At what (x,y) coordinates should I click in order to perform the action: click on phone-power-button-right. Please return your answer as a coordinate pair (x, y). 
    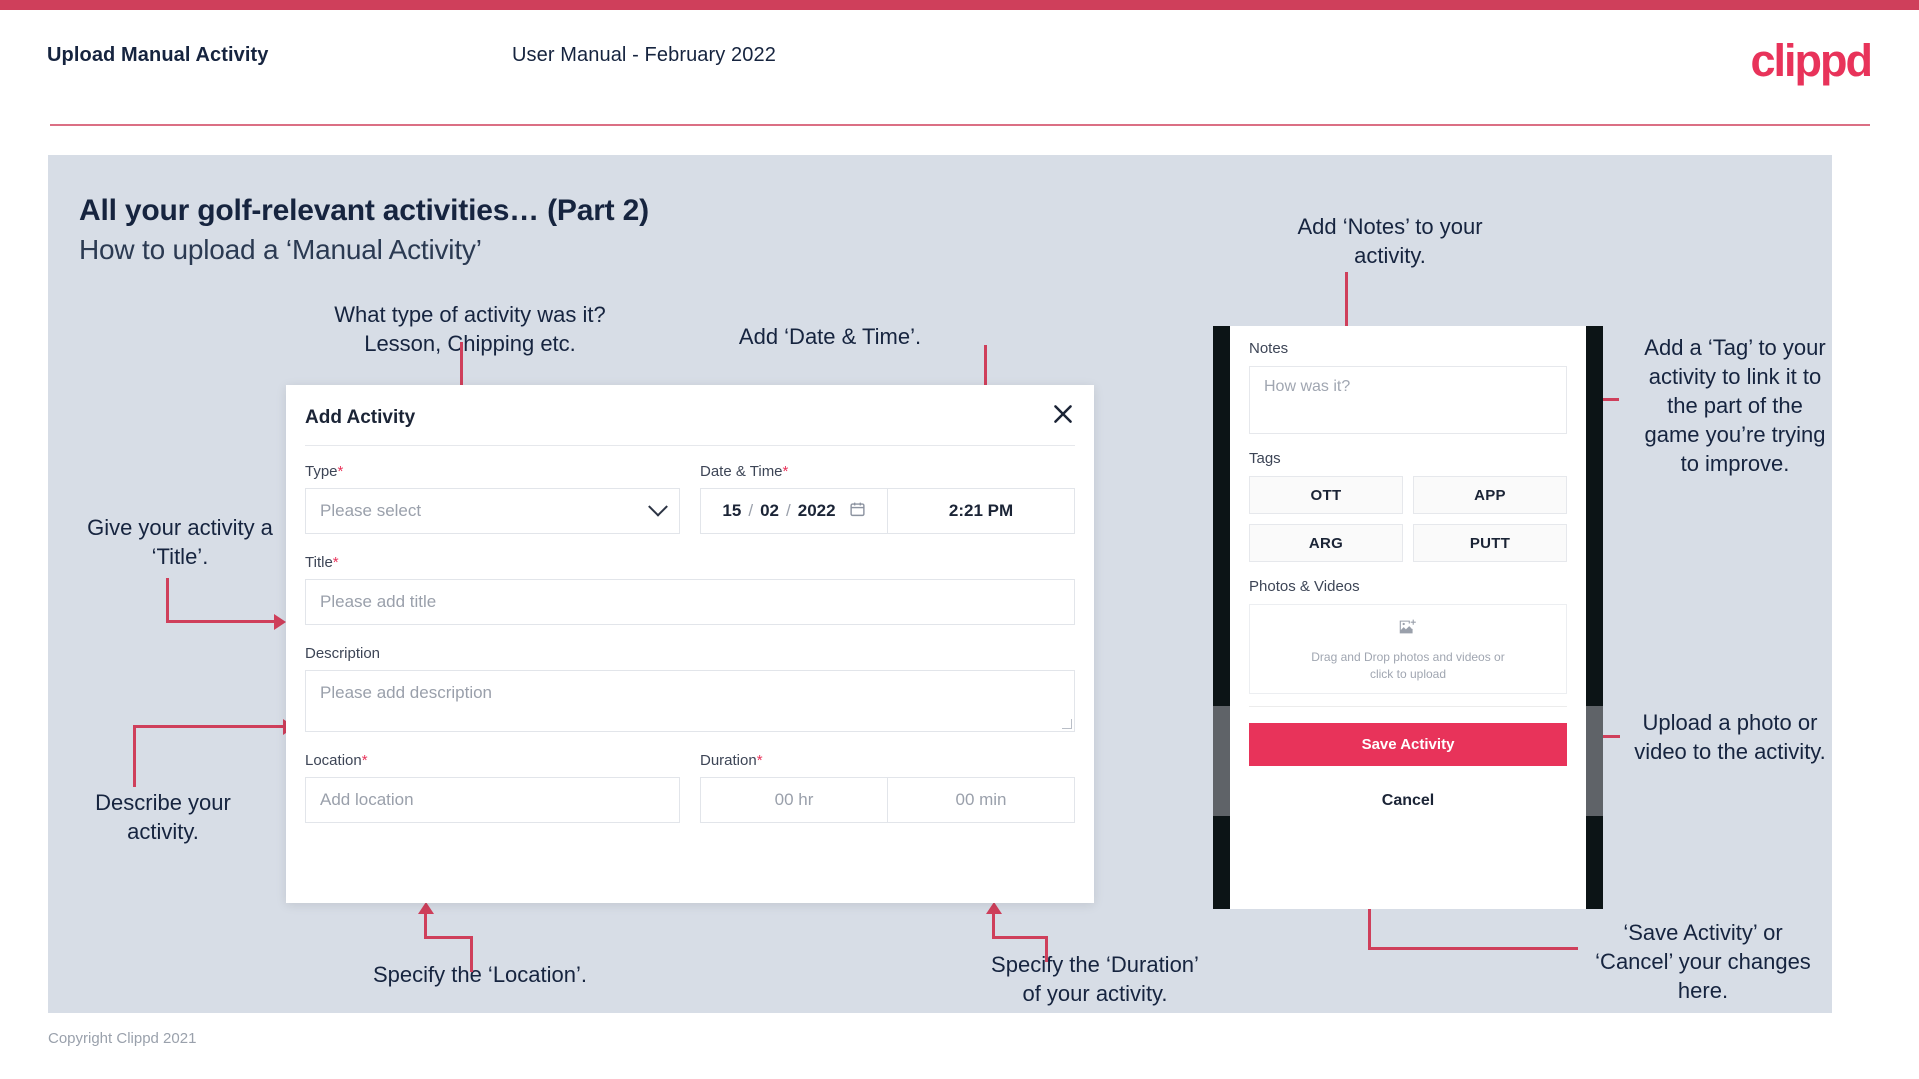
    Looking at the image, I should click on (1594, 761).